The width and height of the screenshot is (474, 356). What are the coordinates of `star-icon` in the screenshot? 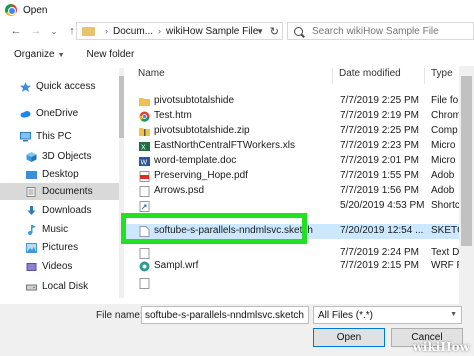 It's located at (25, 86).